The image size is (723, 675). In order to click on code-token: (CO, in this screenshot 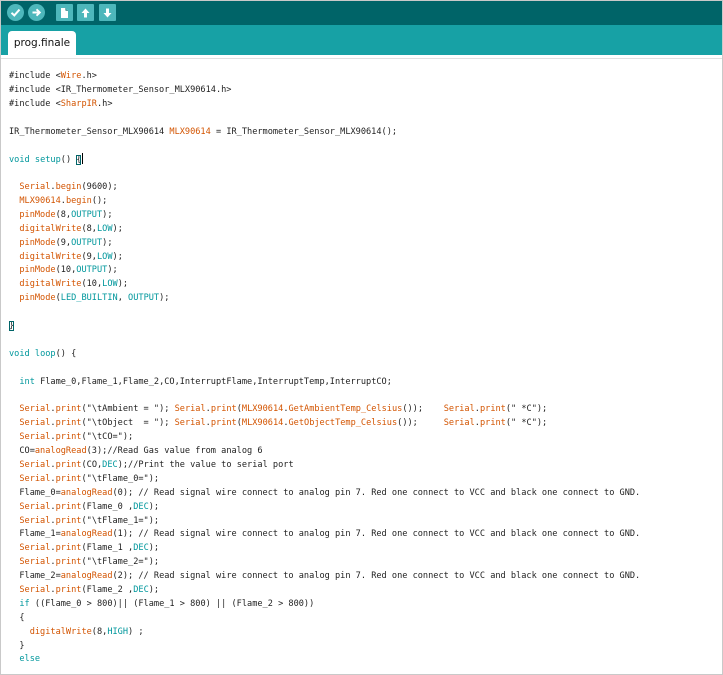, I will do `click(92, 464)`.